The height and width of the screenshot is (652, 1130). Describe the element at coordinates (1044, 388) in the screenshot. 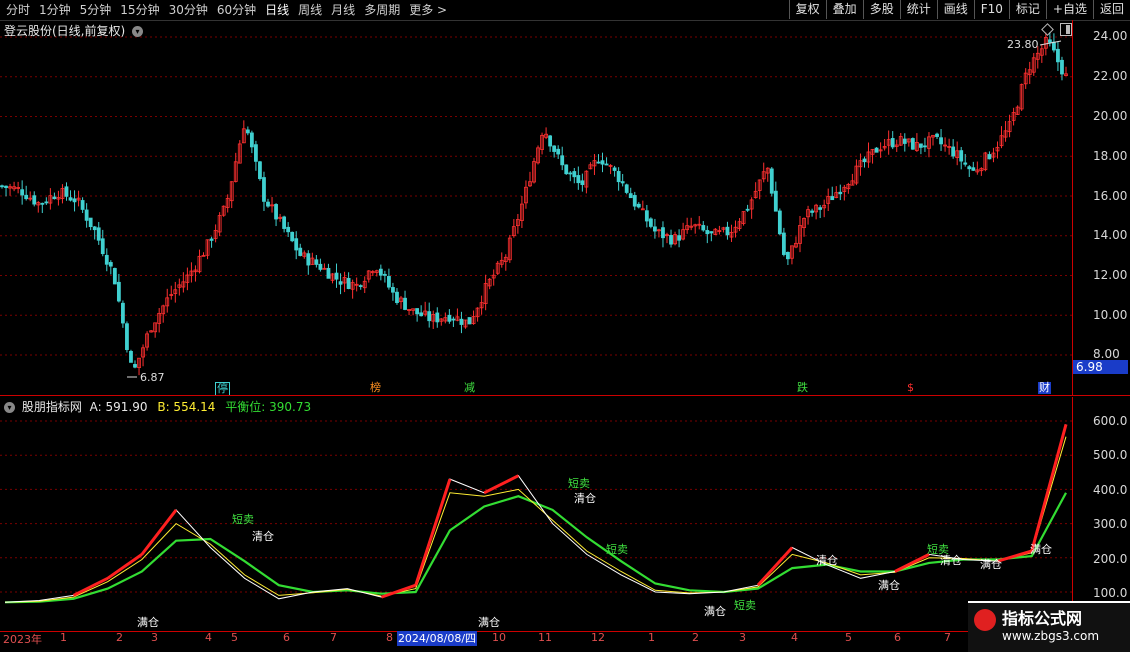

I see `event-marker-finance: 财` at that location.